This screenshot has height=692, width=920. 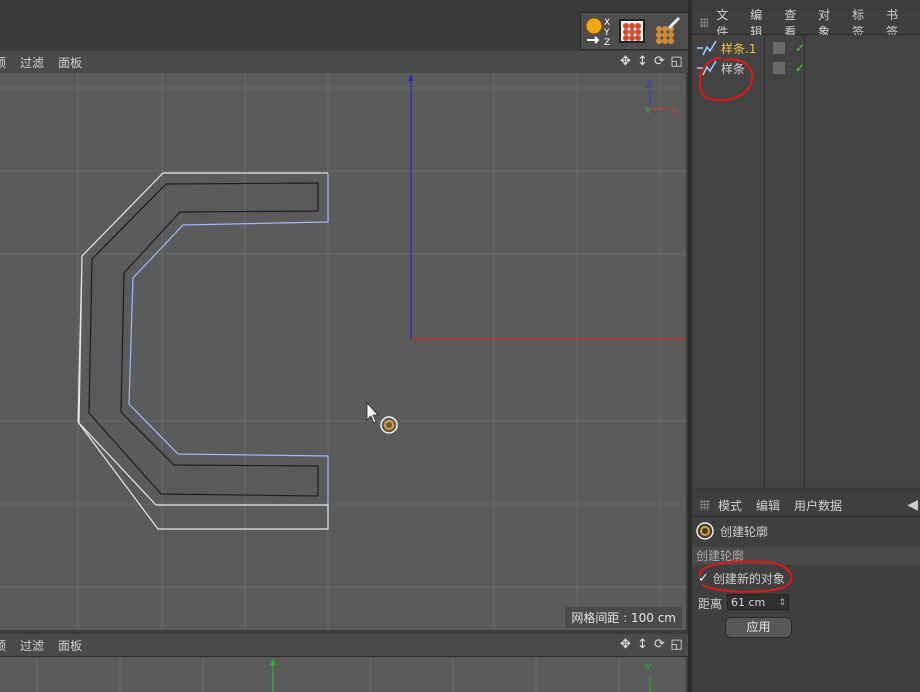 I want to click on column-divider, so click(x=804, y=261).